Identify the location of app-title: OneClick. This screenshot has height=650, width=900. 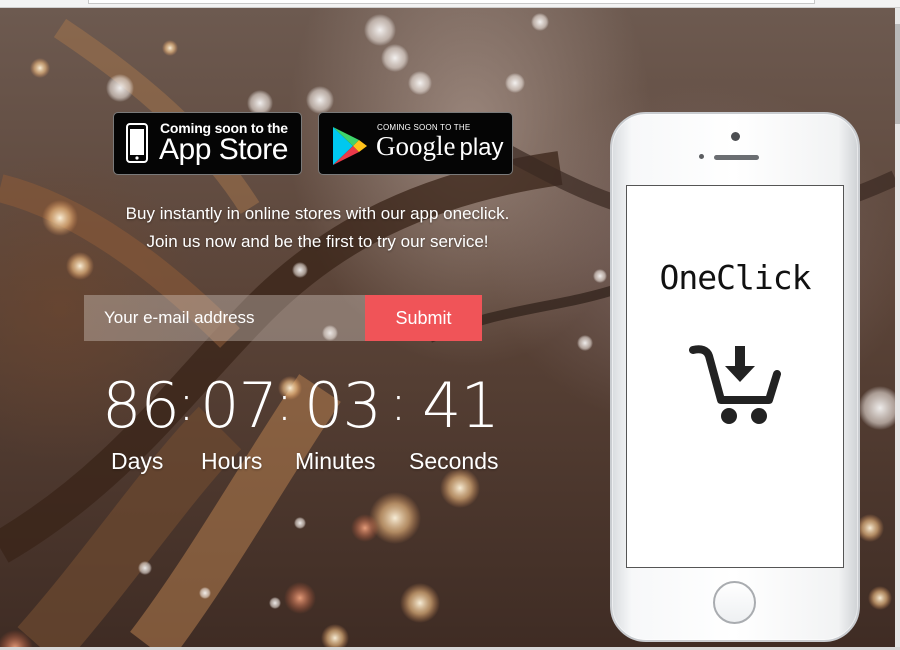
(735, 277).